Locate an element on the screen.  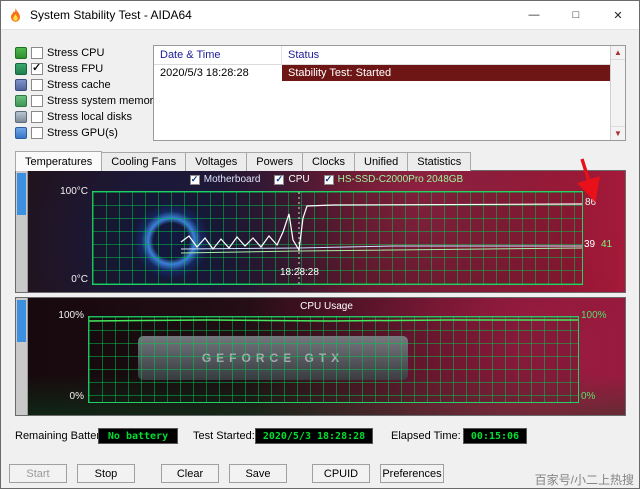
test-started-value: 2020/5/3 18:28:28 is located at coordinates (314, 436).